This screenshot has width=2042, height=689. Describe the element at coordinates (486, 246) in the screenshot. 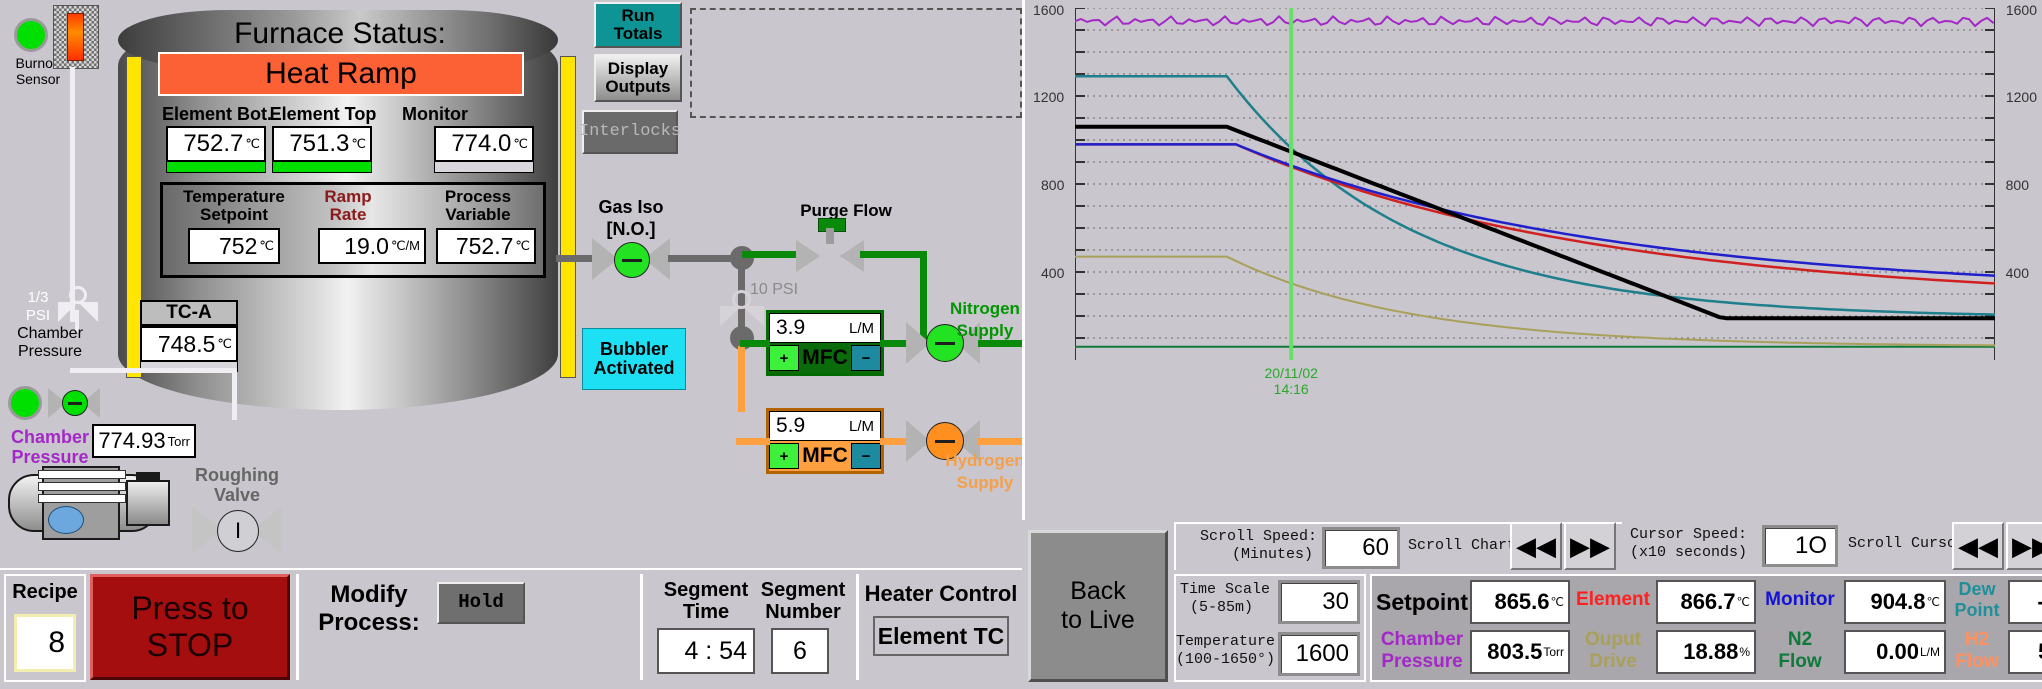

I see `process-variable-value-box: 752.7 ℃` at that location.